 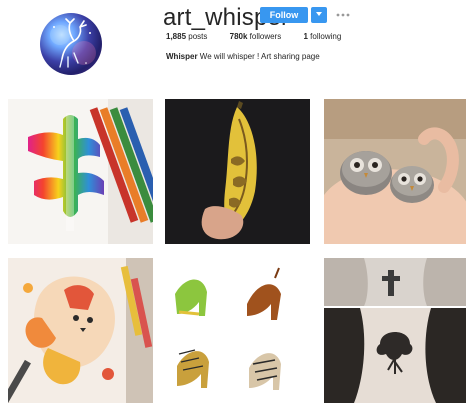 What do you see at coordinates (198, 36) in the screenshot?
I see `posts-label: posts` at bounding box center [198, 36].